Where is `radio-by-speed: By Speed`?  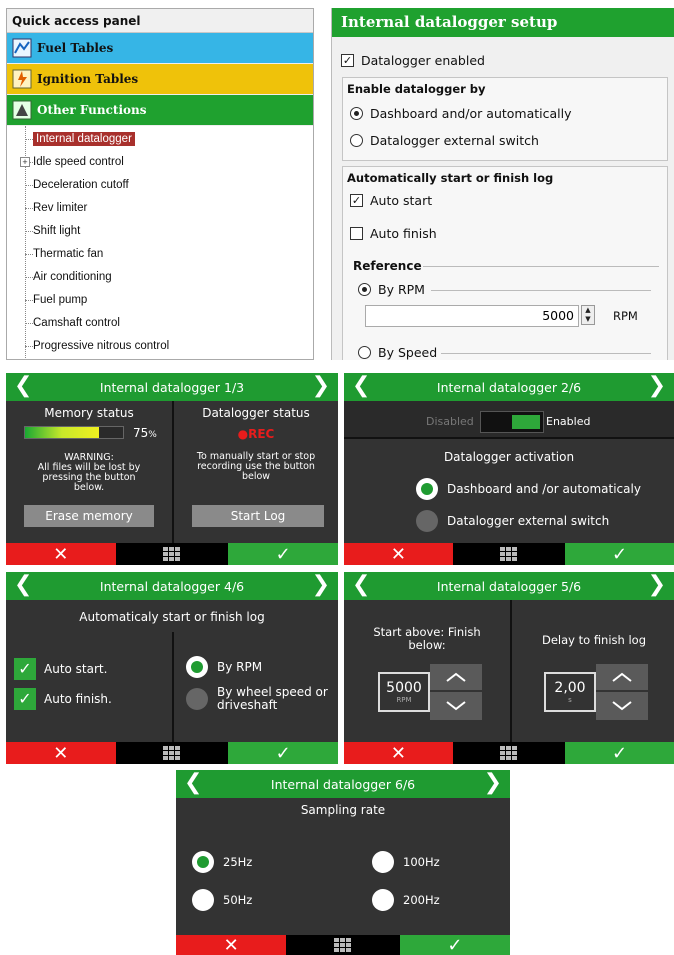 radio-by-speed: By Speed is located at coordinates (397, 352).